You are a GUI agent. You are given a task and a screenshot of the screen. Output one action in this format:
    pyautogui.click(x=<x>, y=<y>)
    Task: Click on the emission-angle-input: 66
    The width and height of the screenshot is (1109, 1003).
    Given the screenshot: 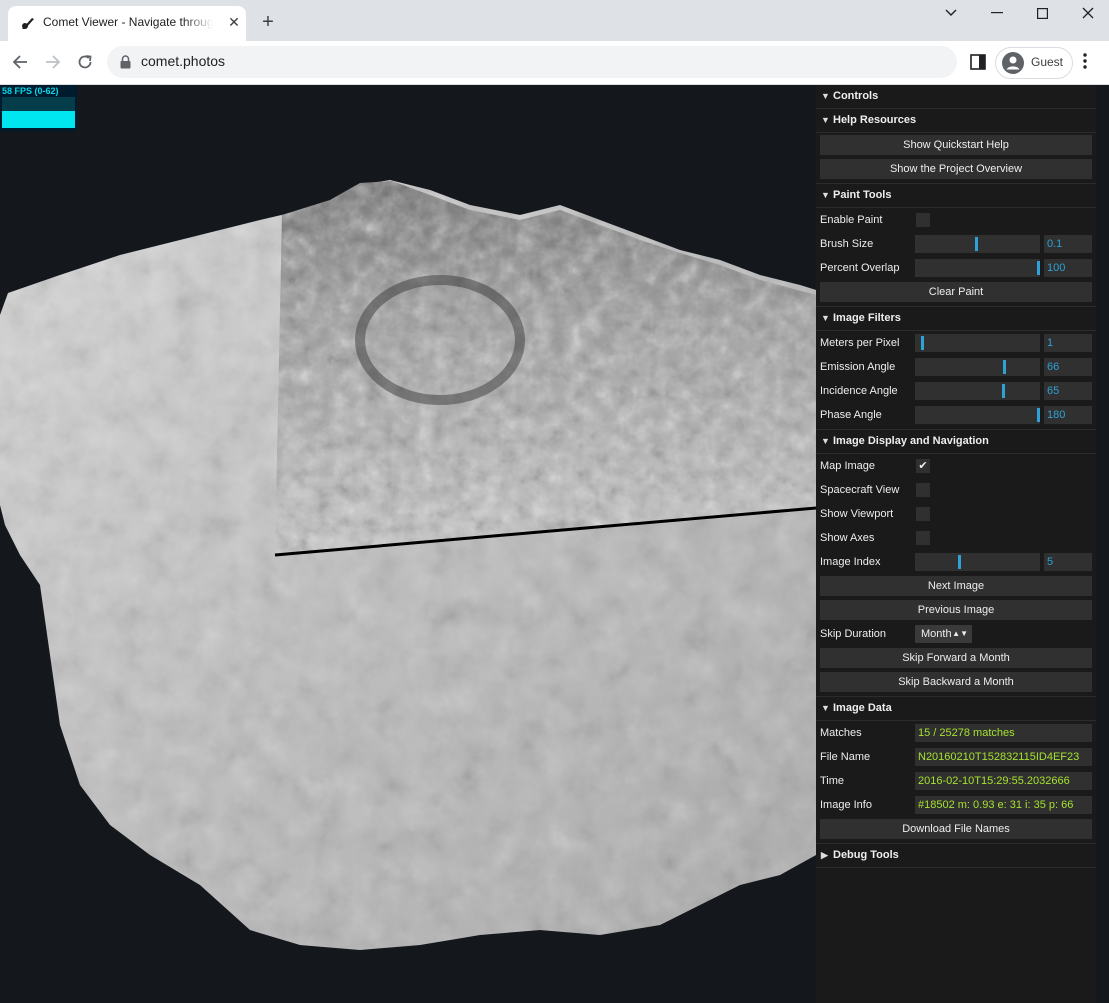 What is the action you would take?
    pyautogui.click(x=1068, y=367)
    